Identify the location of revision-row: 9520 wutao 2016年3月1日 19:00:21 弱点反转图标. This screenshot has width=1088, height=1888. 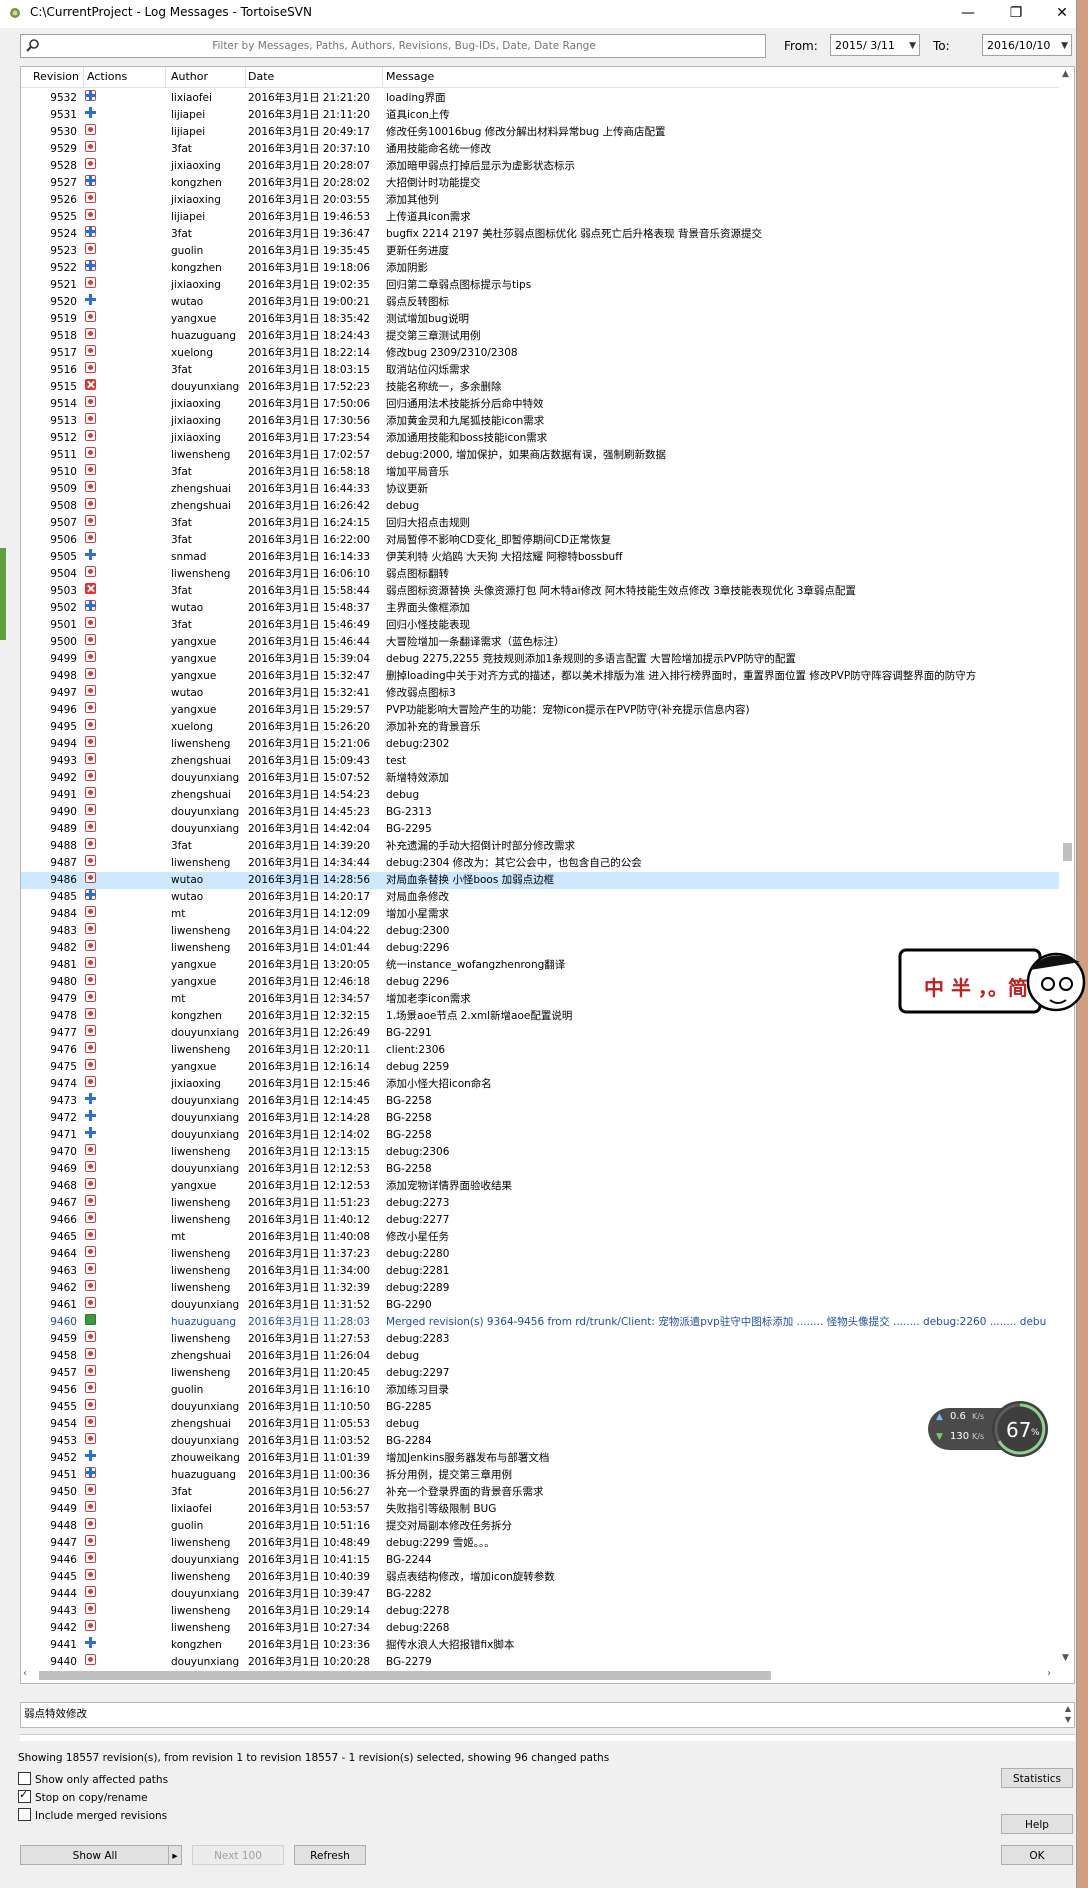
(541, 302).